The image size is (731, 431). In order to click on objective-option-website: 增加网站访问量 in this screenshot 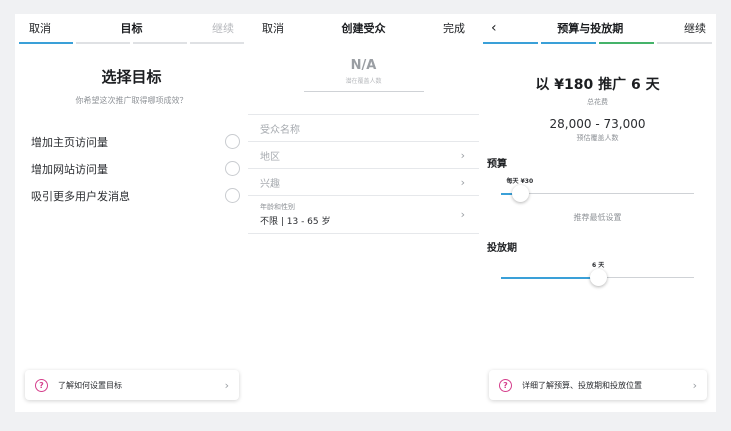, I will do `click(131, 168)`.